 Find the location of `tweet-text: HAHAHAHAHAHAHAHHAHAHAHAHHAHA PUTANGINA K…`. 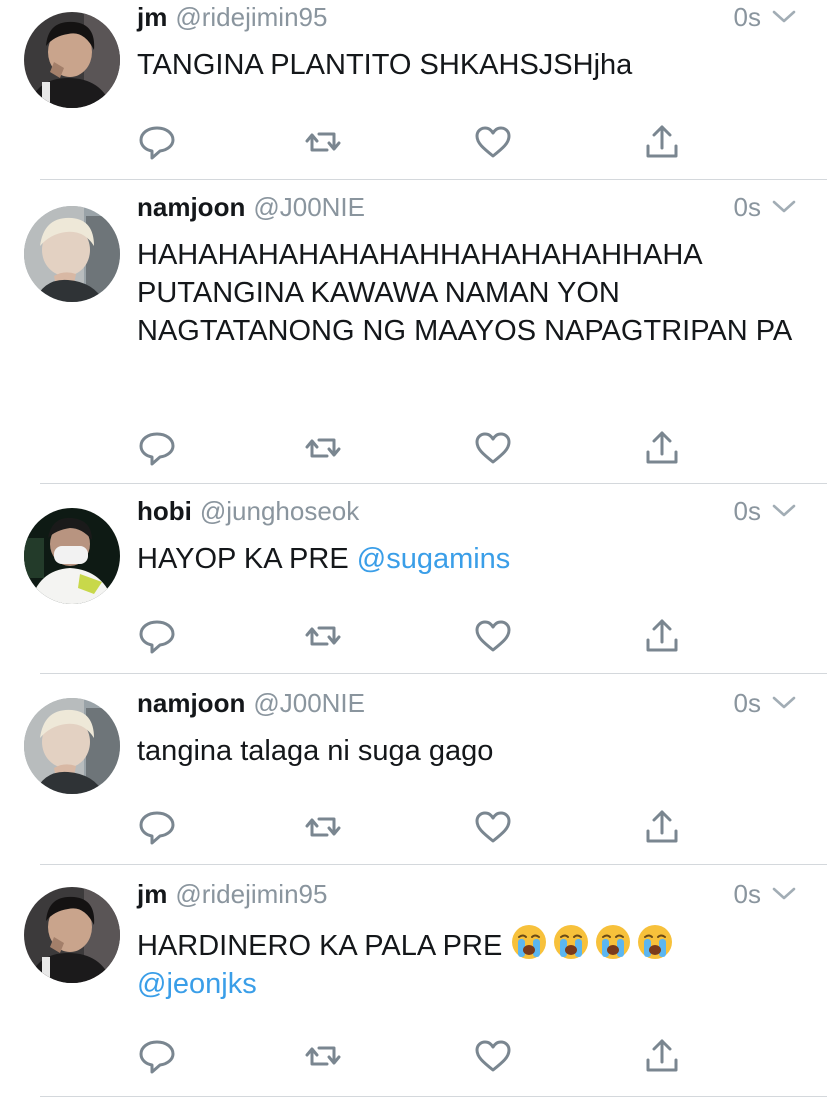

tweet-text: HAHAHAHAHAHAHAHHAHAHAHAHHAHA PUTANGINA K… is located at coordinates (472, 293).